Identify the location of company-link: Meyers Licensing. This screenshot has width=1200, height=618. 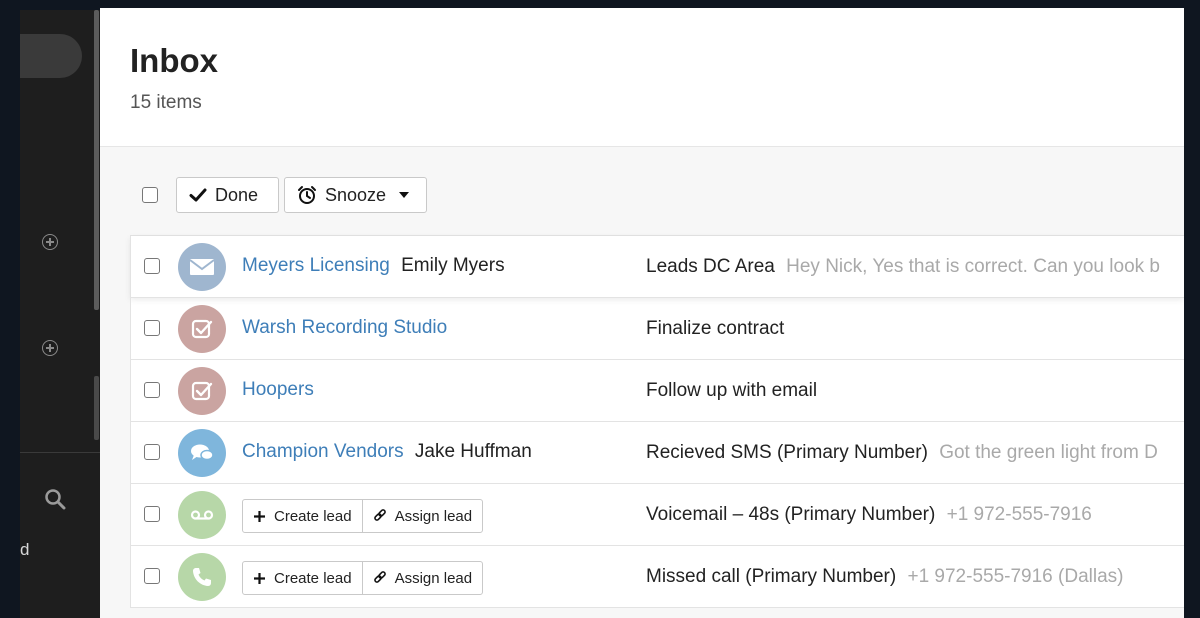
(316, 265).